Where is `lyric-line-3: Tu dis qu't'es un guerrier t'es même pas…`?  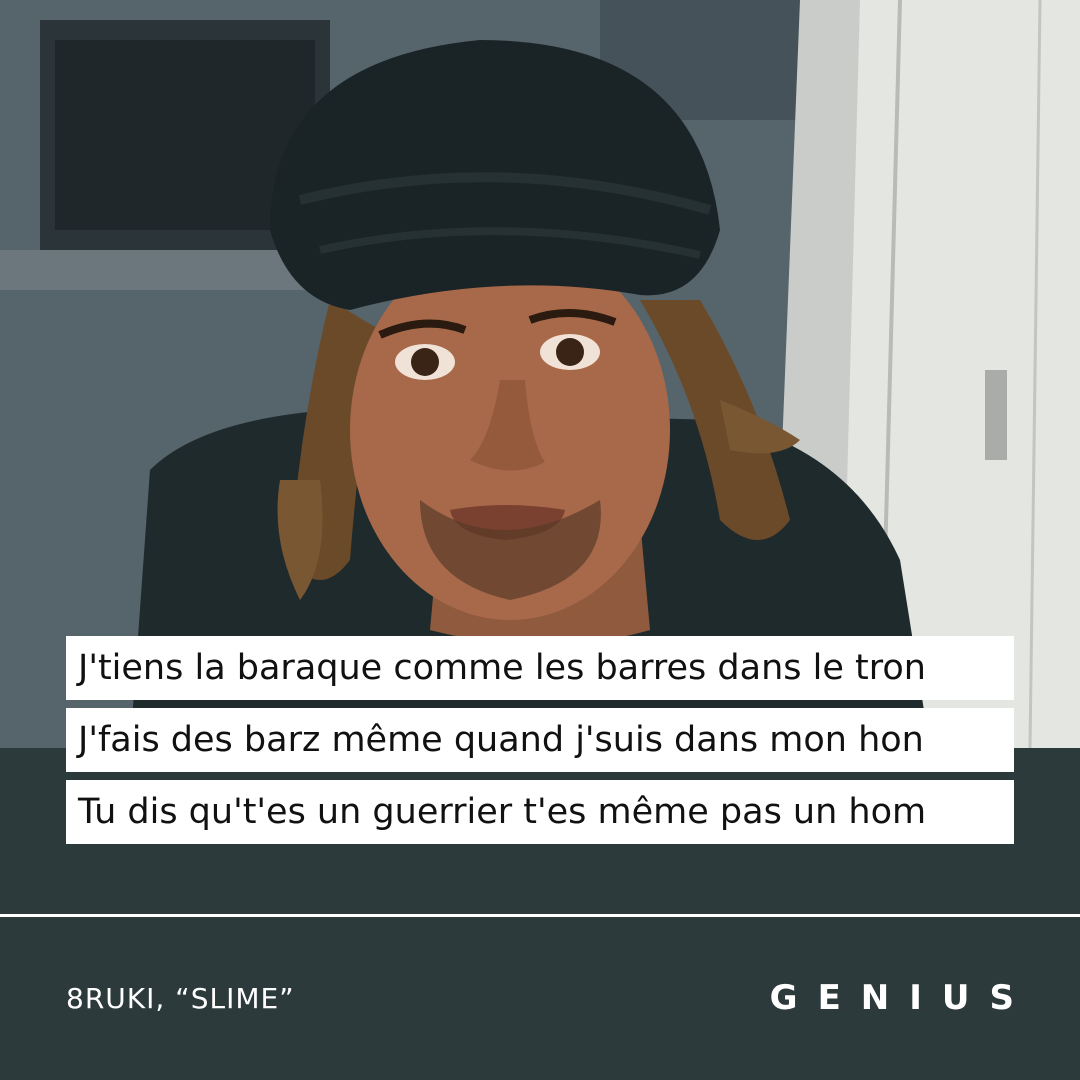 lyric-line-3: Tu dis qu't'es un guerrier t'es même pas… is located at coordinates (540, 812).